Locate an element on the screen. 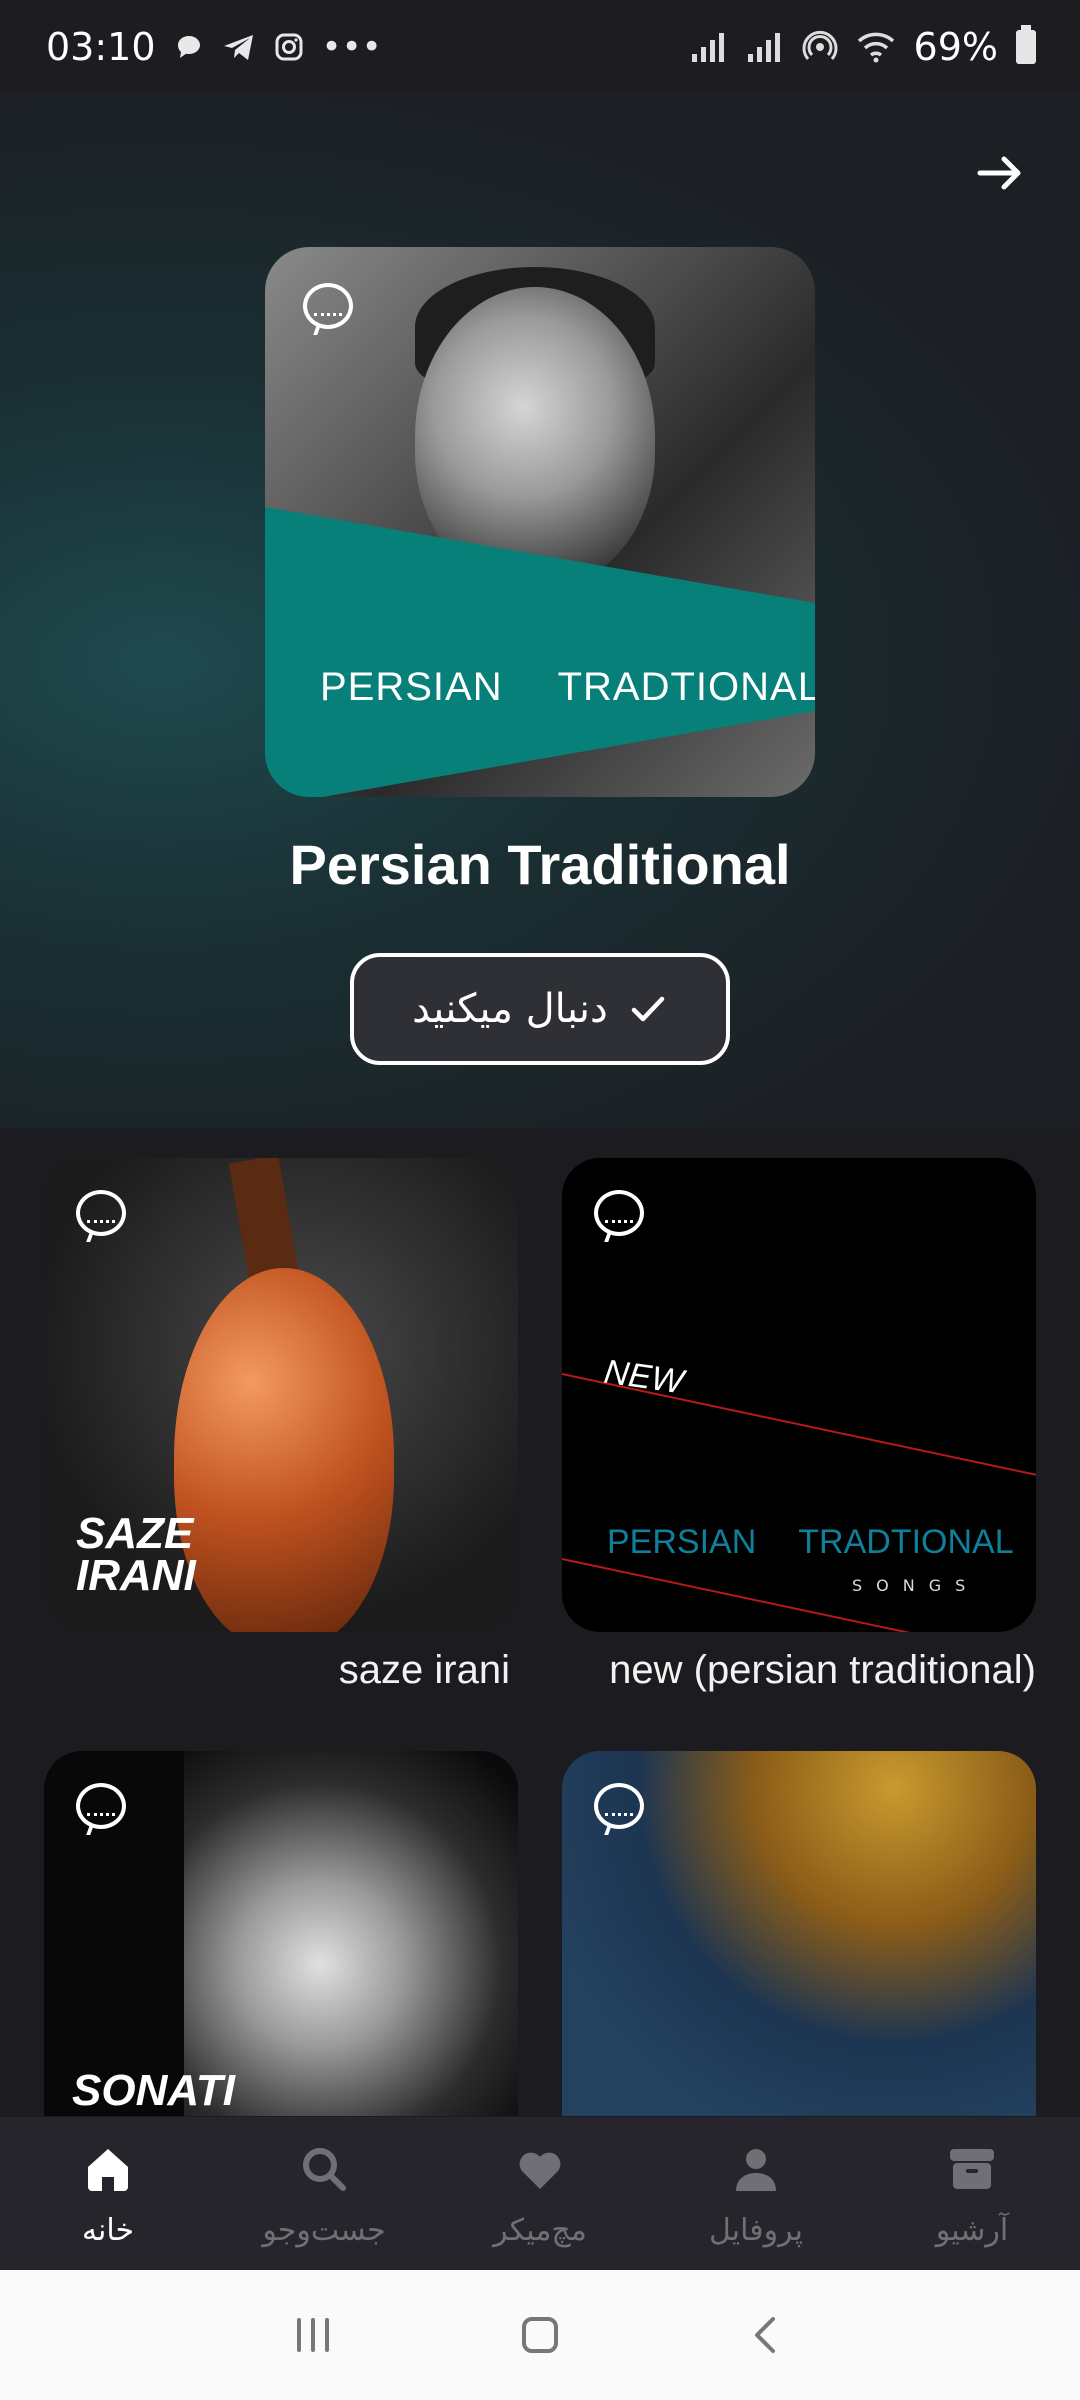 The height and width of the screenshot is (2400, 1080). search-icon is located at coordinates (324, 2169).